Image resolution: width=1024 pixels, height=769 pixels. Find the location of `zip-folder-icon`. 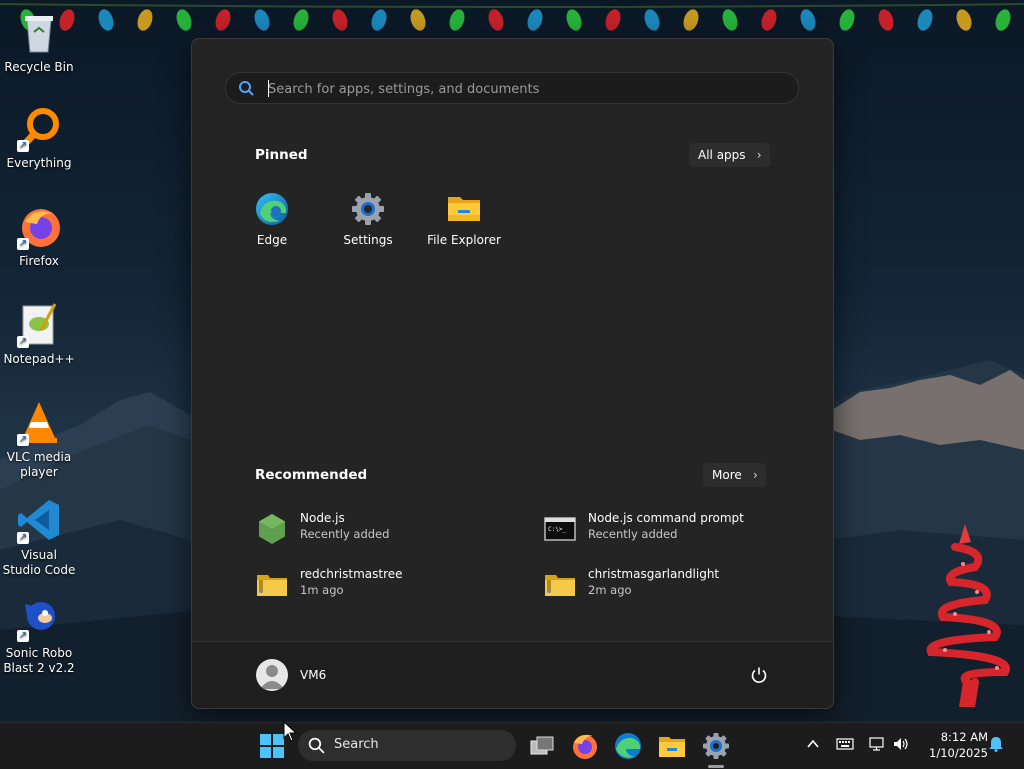

zip-folder-icon is located at coordinates (272, 585).